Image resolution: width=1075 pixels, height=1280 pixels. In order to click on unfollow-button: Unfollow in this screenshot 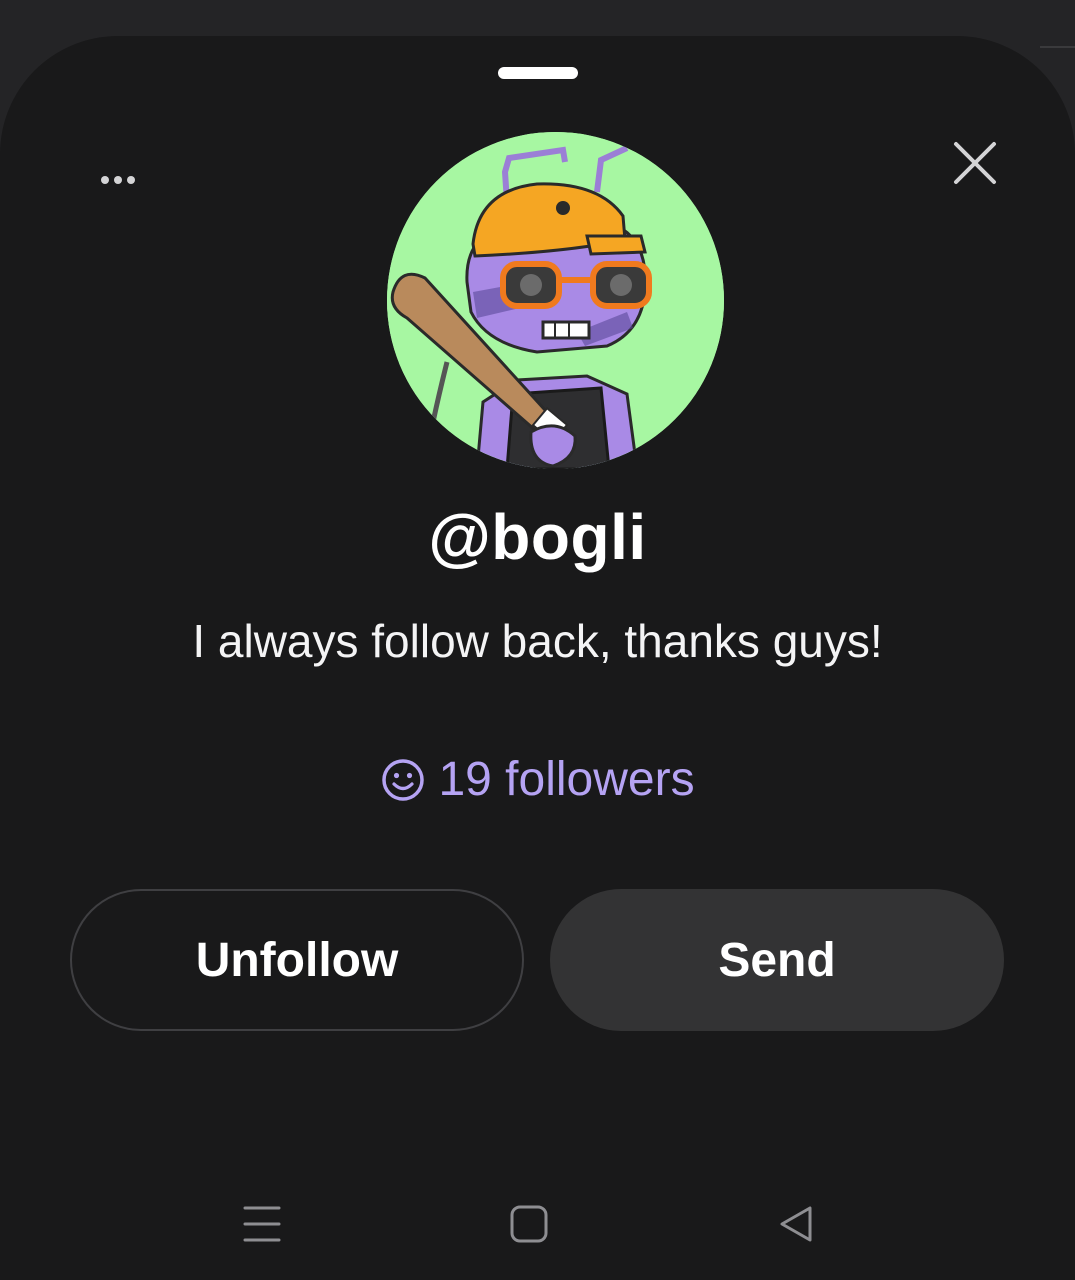, I will do `click(297, 960)`.